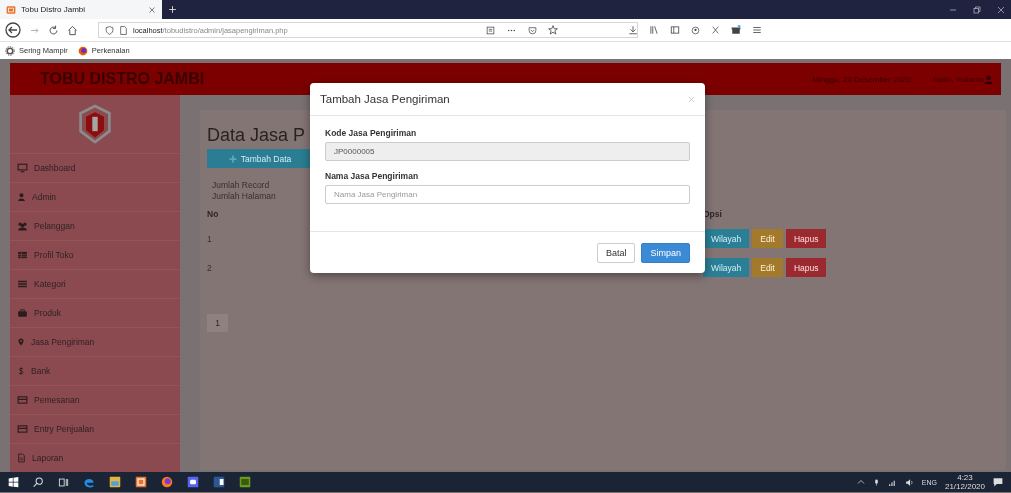 The image size is (1011, 493). Describe the element at coordinates (256, 135) in the screenshot. I see `page-title: Data Jasa P` at that location.